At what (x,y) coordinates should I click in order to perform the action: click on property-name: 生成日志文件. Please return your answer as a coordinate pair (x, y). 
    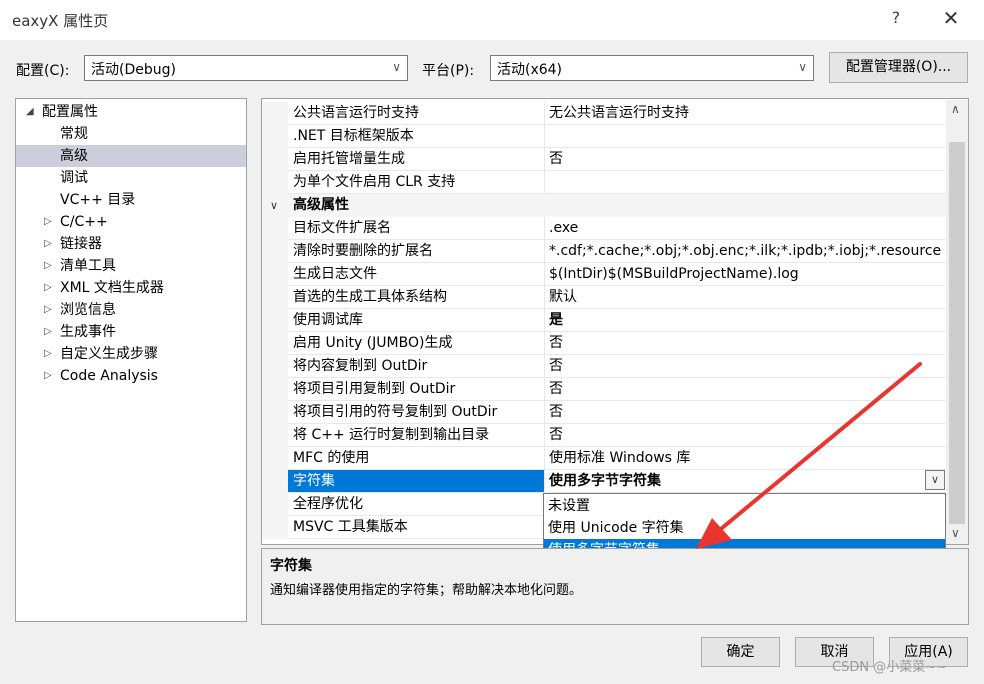
    Looking at the image, I should click on (416, 274).